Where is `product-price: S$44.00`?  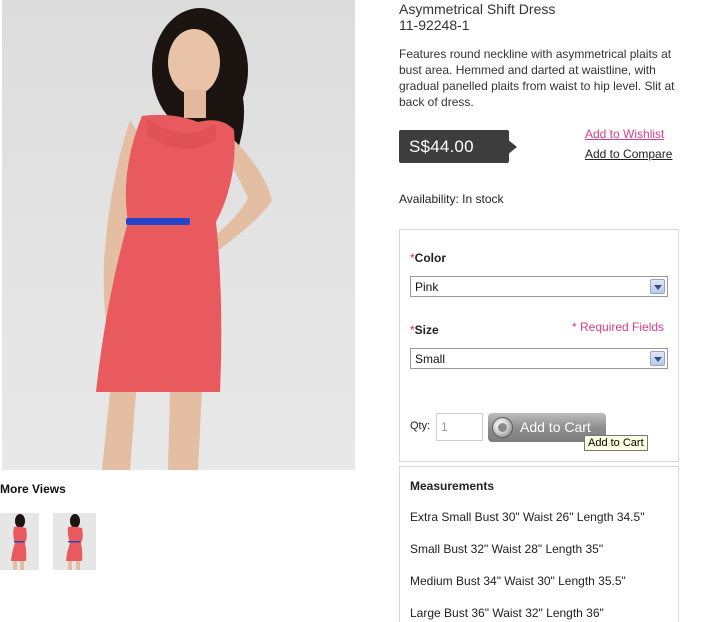 product-price: S$44.00 is located at coordinates (441, 146).